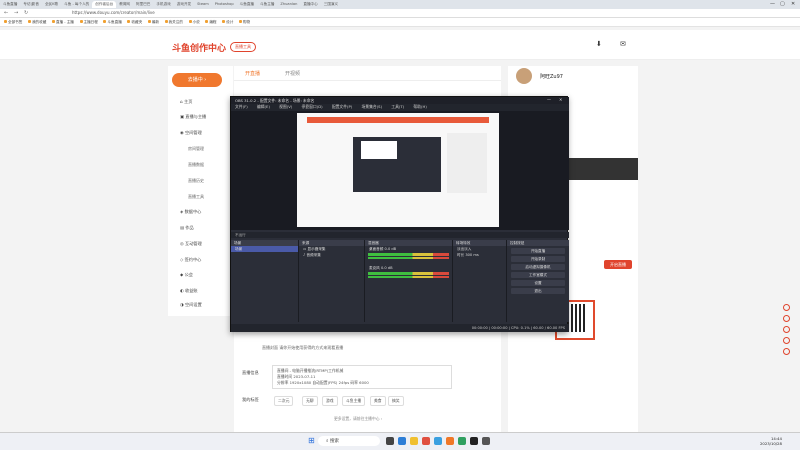 This screenshot has width=800, height=450. What do you see at coordinates (267, 4) in the screenshot?
I see `browser-tab: 斗鱼主播` at bounding box center [267, 4].